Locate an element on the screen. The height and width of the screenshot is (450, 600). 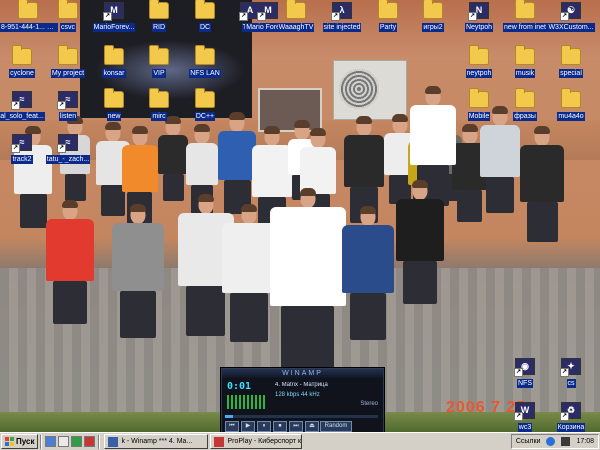
desktop-icon-label: csvc is located at coordinates (68, 27).